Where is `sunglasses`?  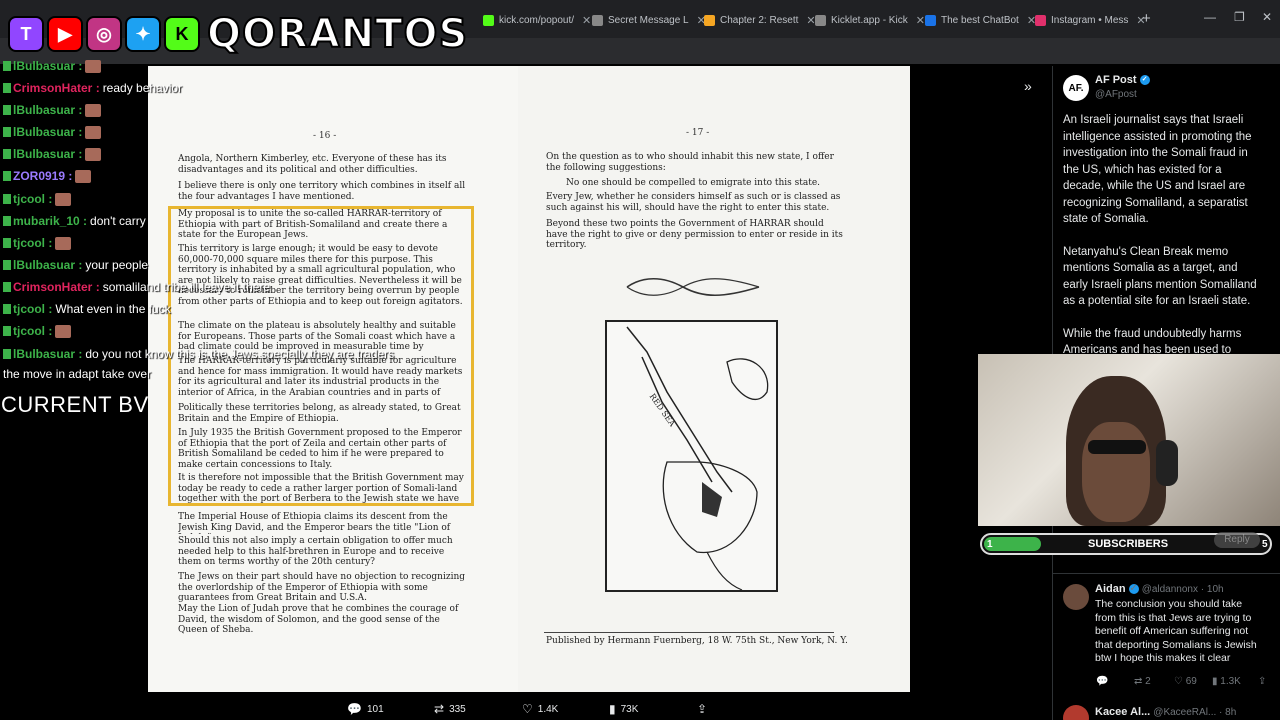
sunglasses is located at coordinates (1117, 447).